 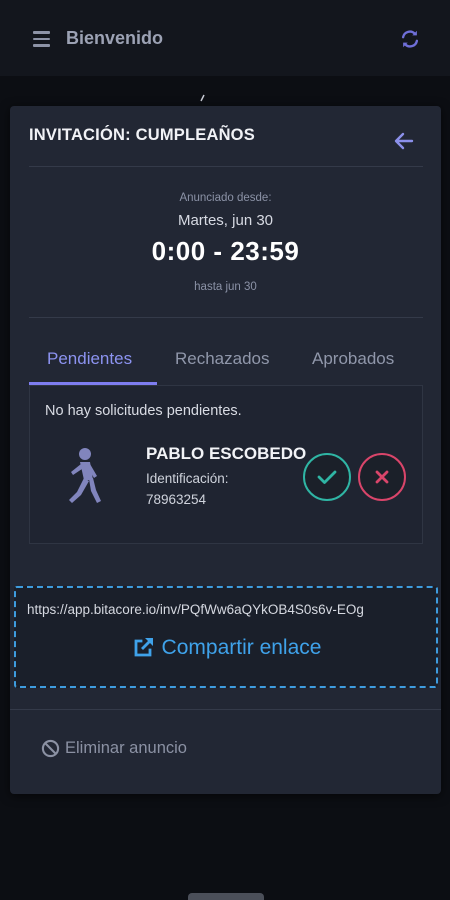 I want to click on id-label: Identificación:, so click(x=187, y=478).